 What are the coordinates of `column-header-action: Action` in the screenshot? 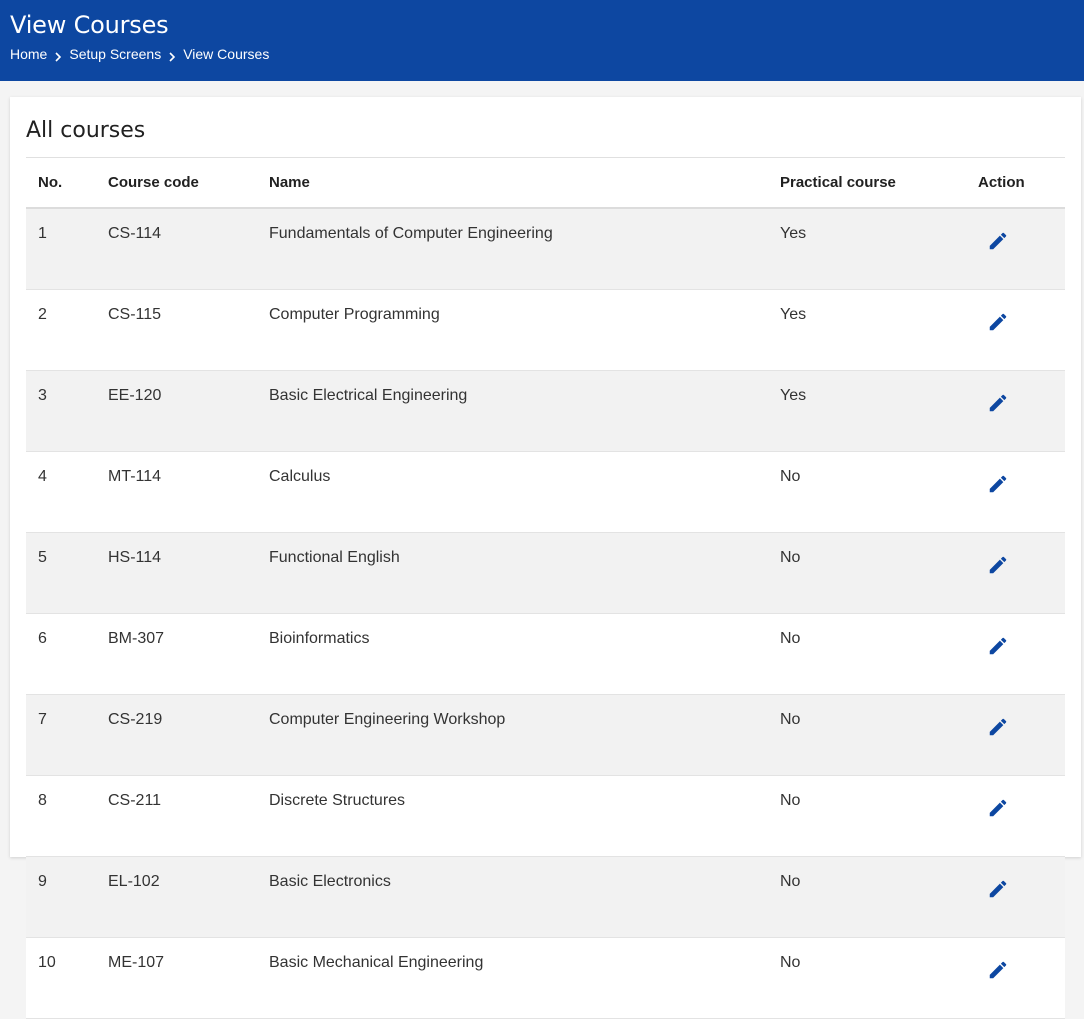 It's located at (1021, 183).